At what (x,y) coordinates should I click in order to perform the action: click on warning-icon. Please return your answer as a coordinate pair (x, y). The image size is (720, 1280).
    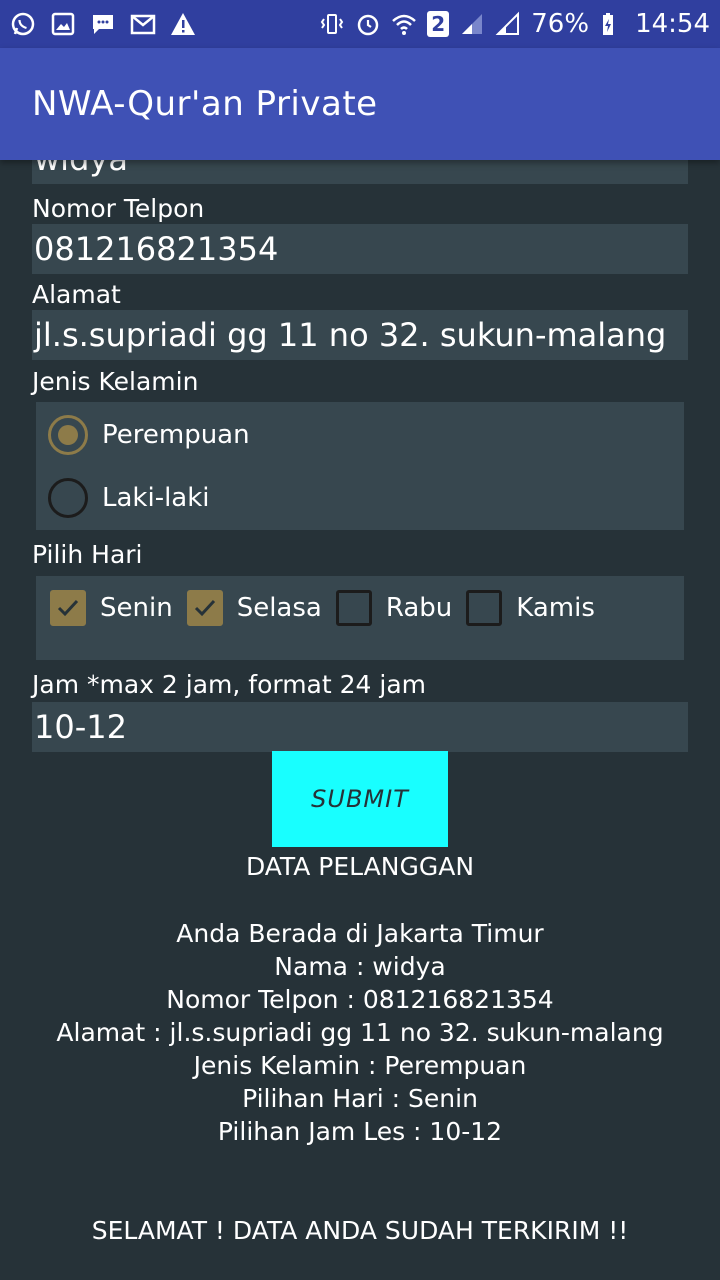
    Looking at the image, I should click on (183, 24).